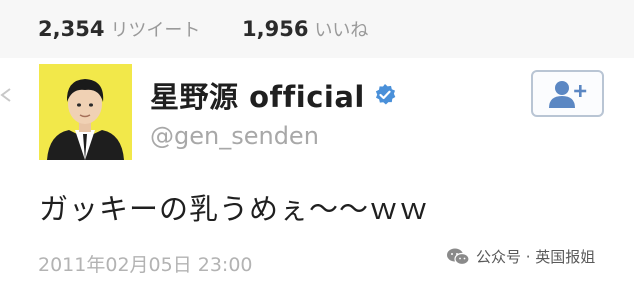  I want to click on display-name: 星野源 official, so click(257, 95).